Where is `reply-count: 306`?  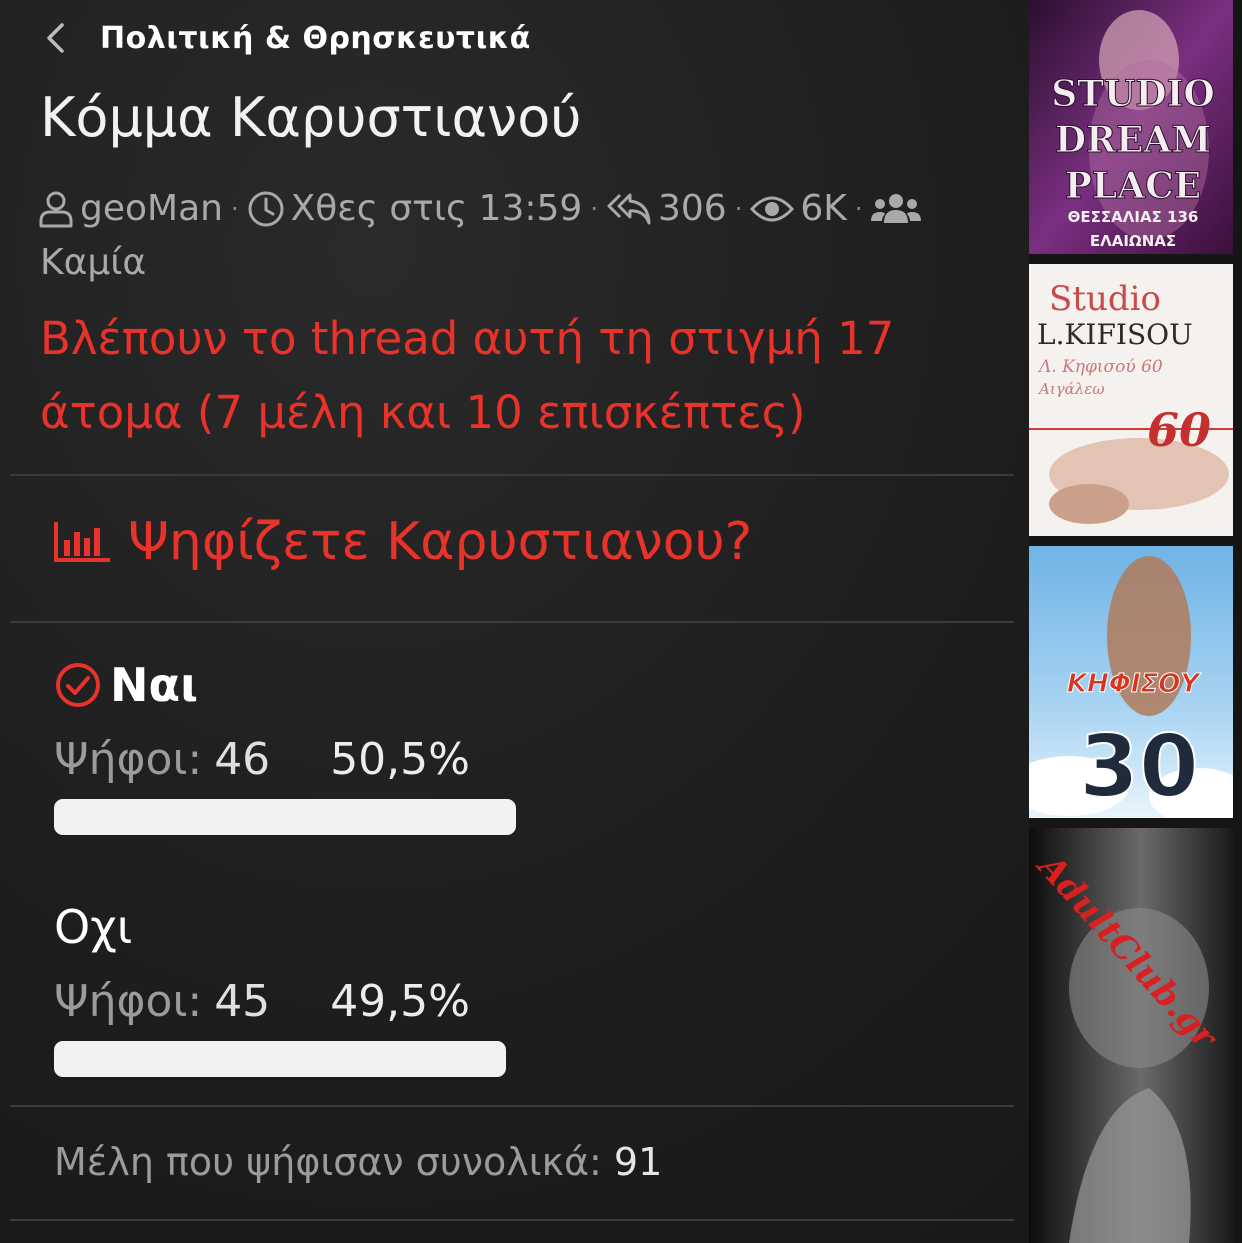
reply-count: 306 is located at coordinates (692, 208).